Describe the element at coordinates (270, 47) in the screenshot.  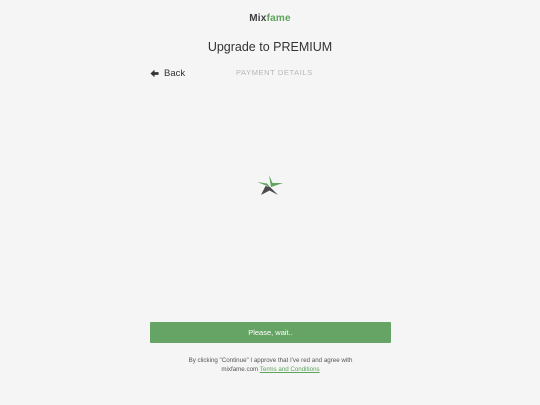
I see `page-title: Upgrade to PREMIUM` at that location.